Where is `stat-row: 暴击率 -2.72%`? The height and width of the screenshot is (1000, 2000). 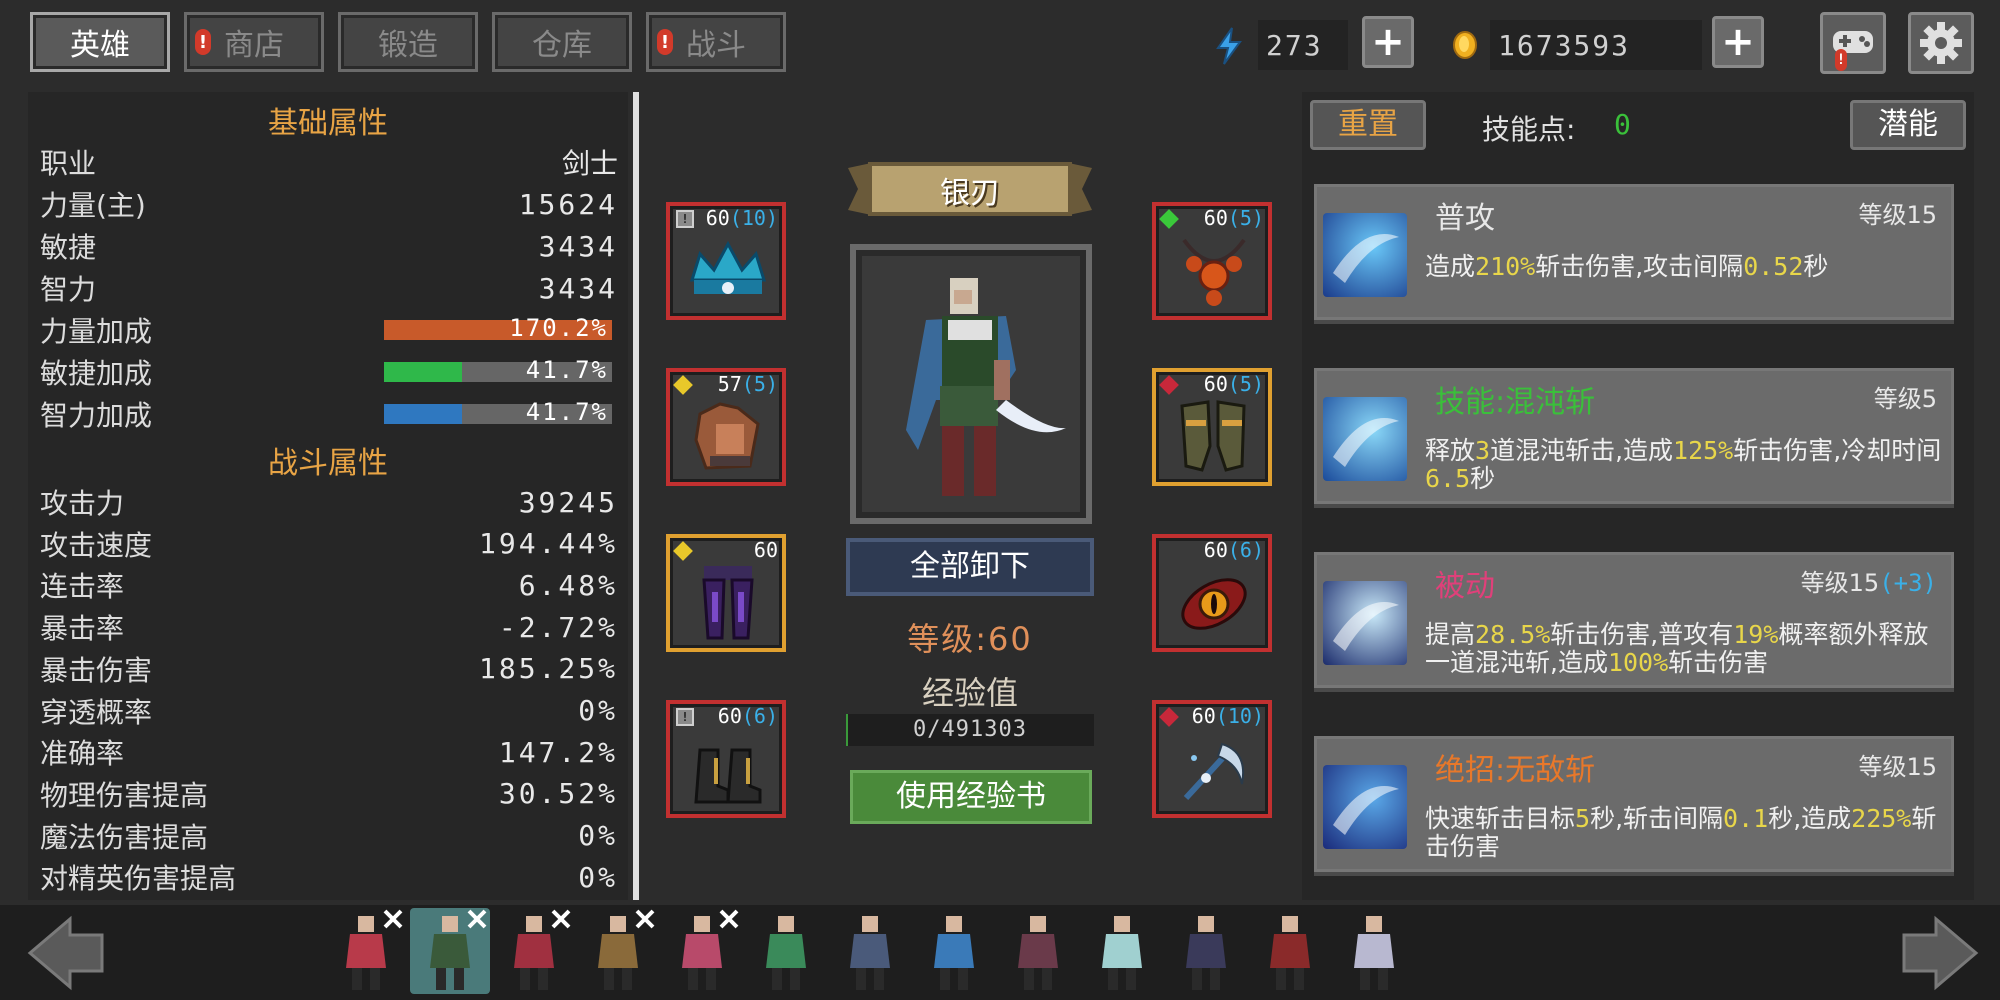 stat-row: 暴击率 -2.72% is located at coordinates (339, 627).